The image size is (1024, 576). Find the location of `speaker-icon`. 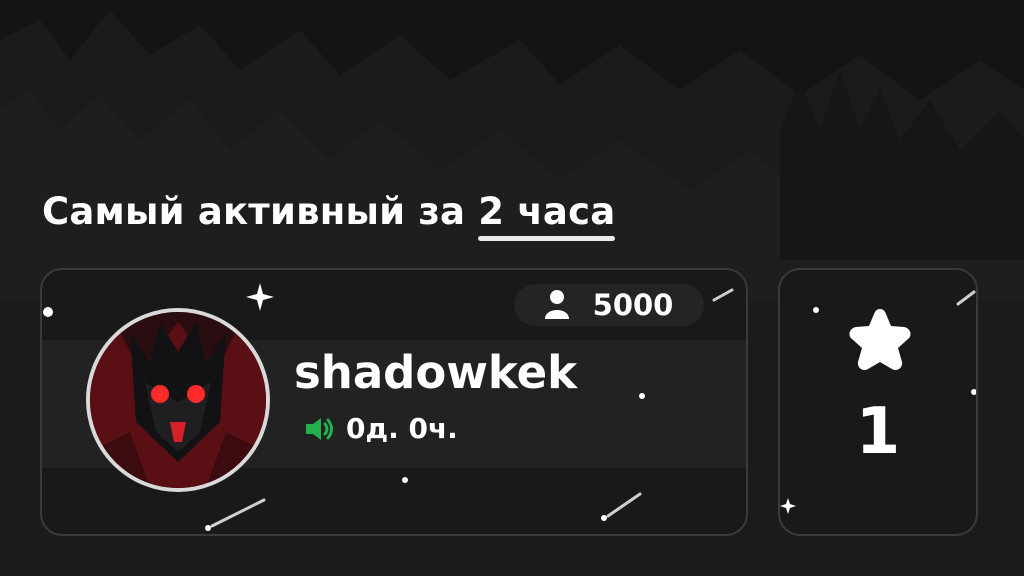

speaker-icon is located at coordinates (319, 428).